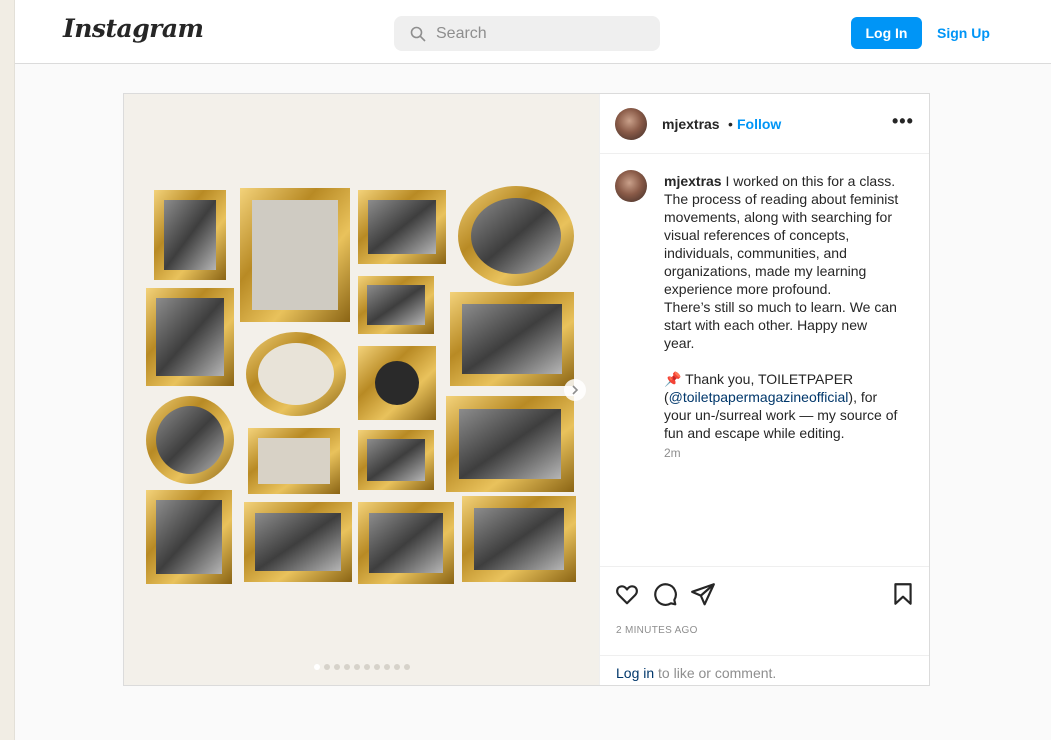  I want to click on comment-icon, so click(665, 594).